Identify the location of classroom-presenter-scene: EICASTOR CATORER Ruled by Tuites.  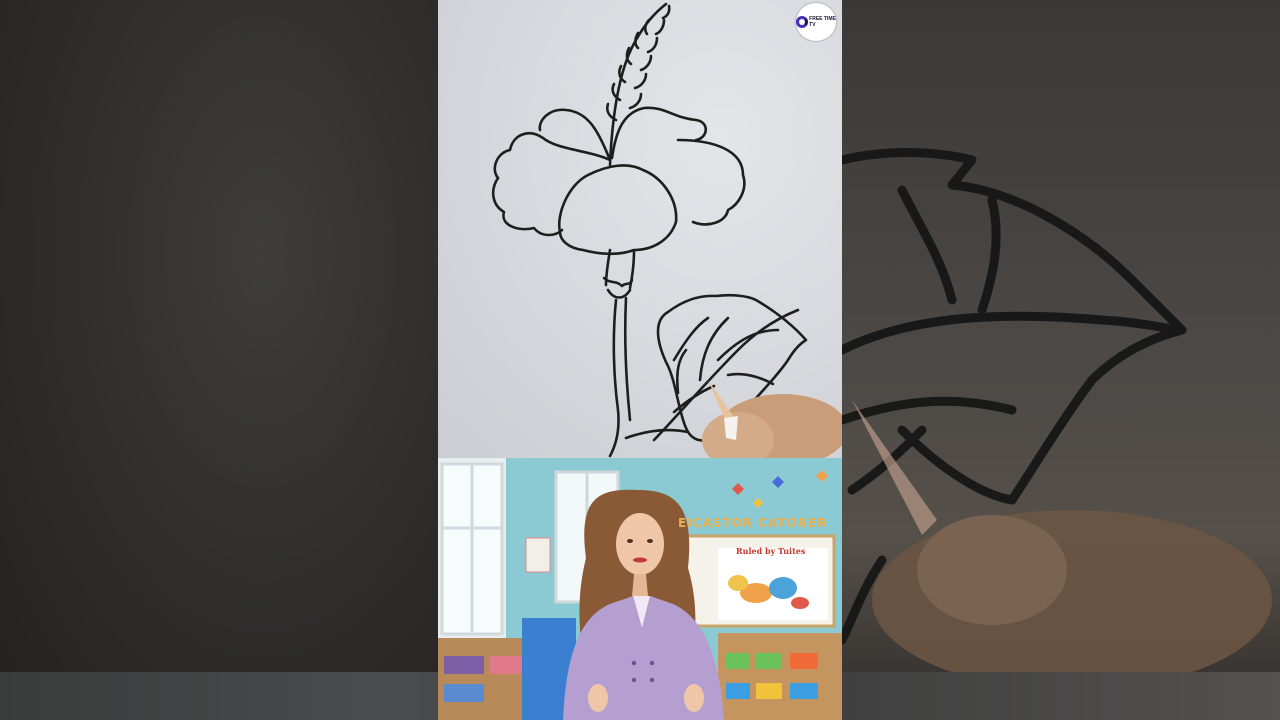
(640, 589).